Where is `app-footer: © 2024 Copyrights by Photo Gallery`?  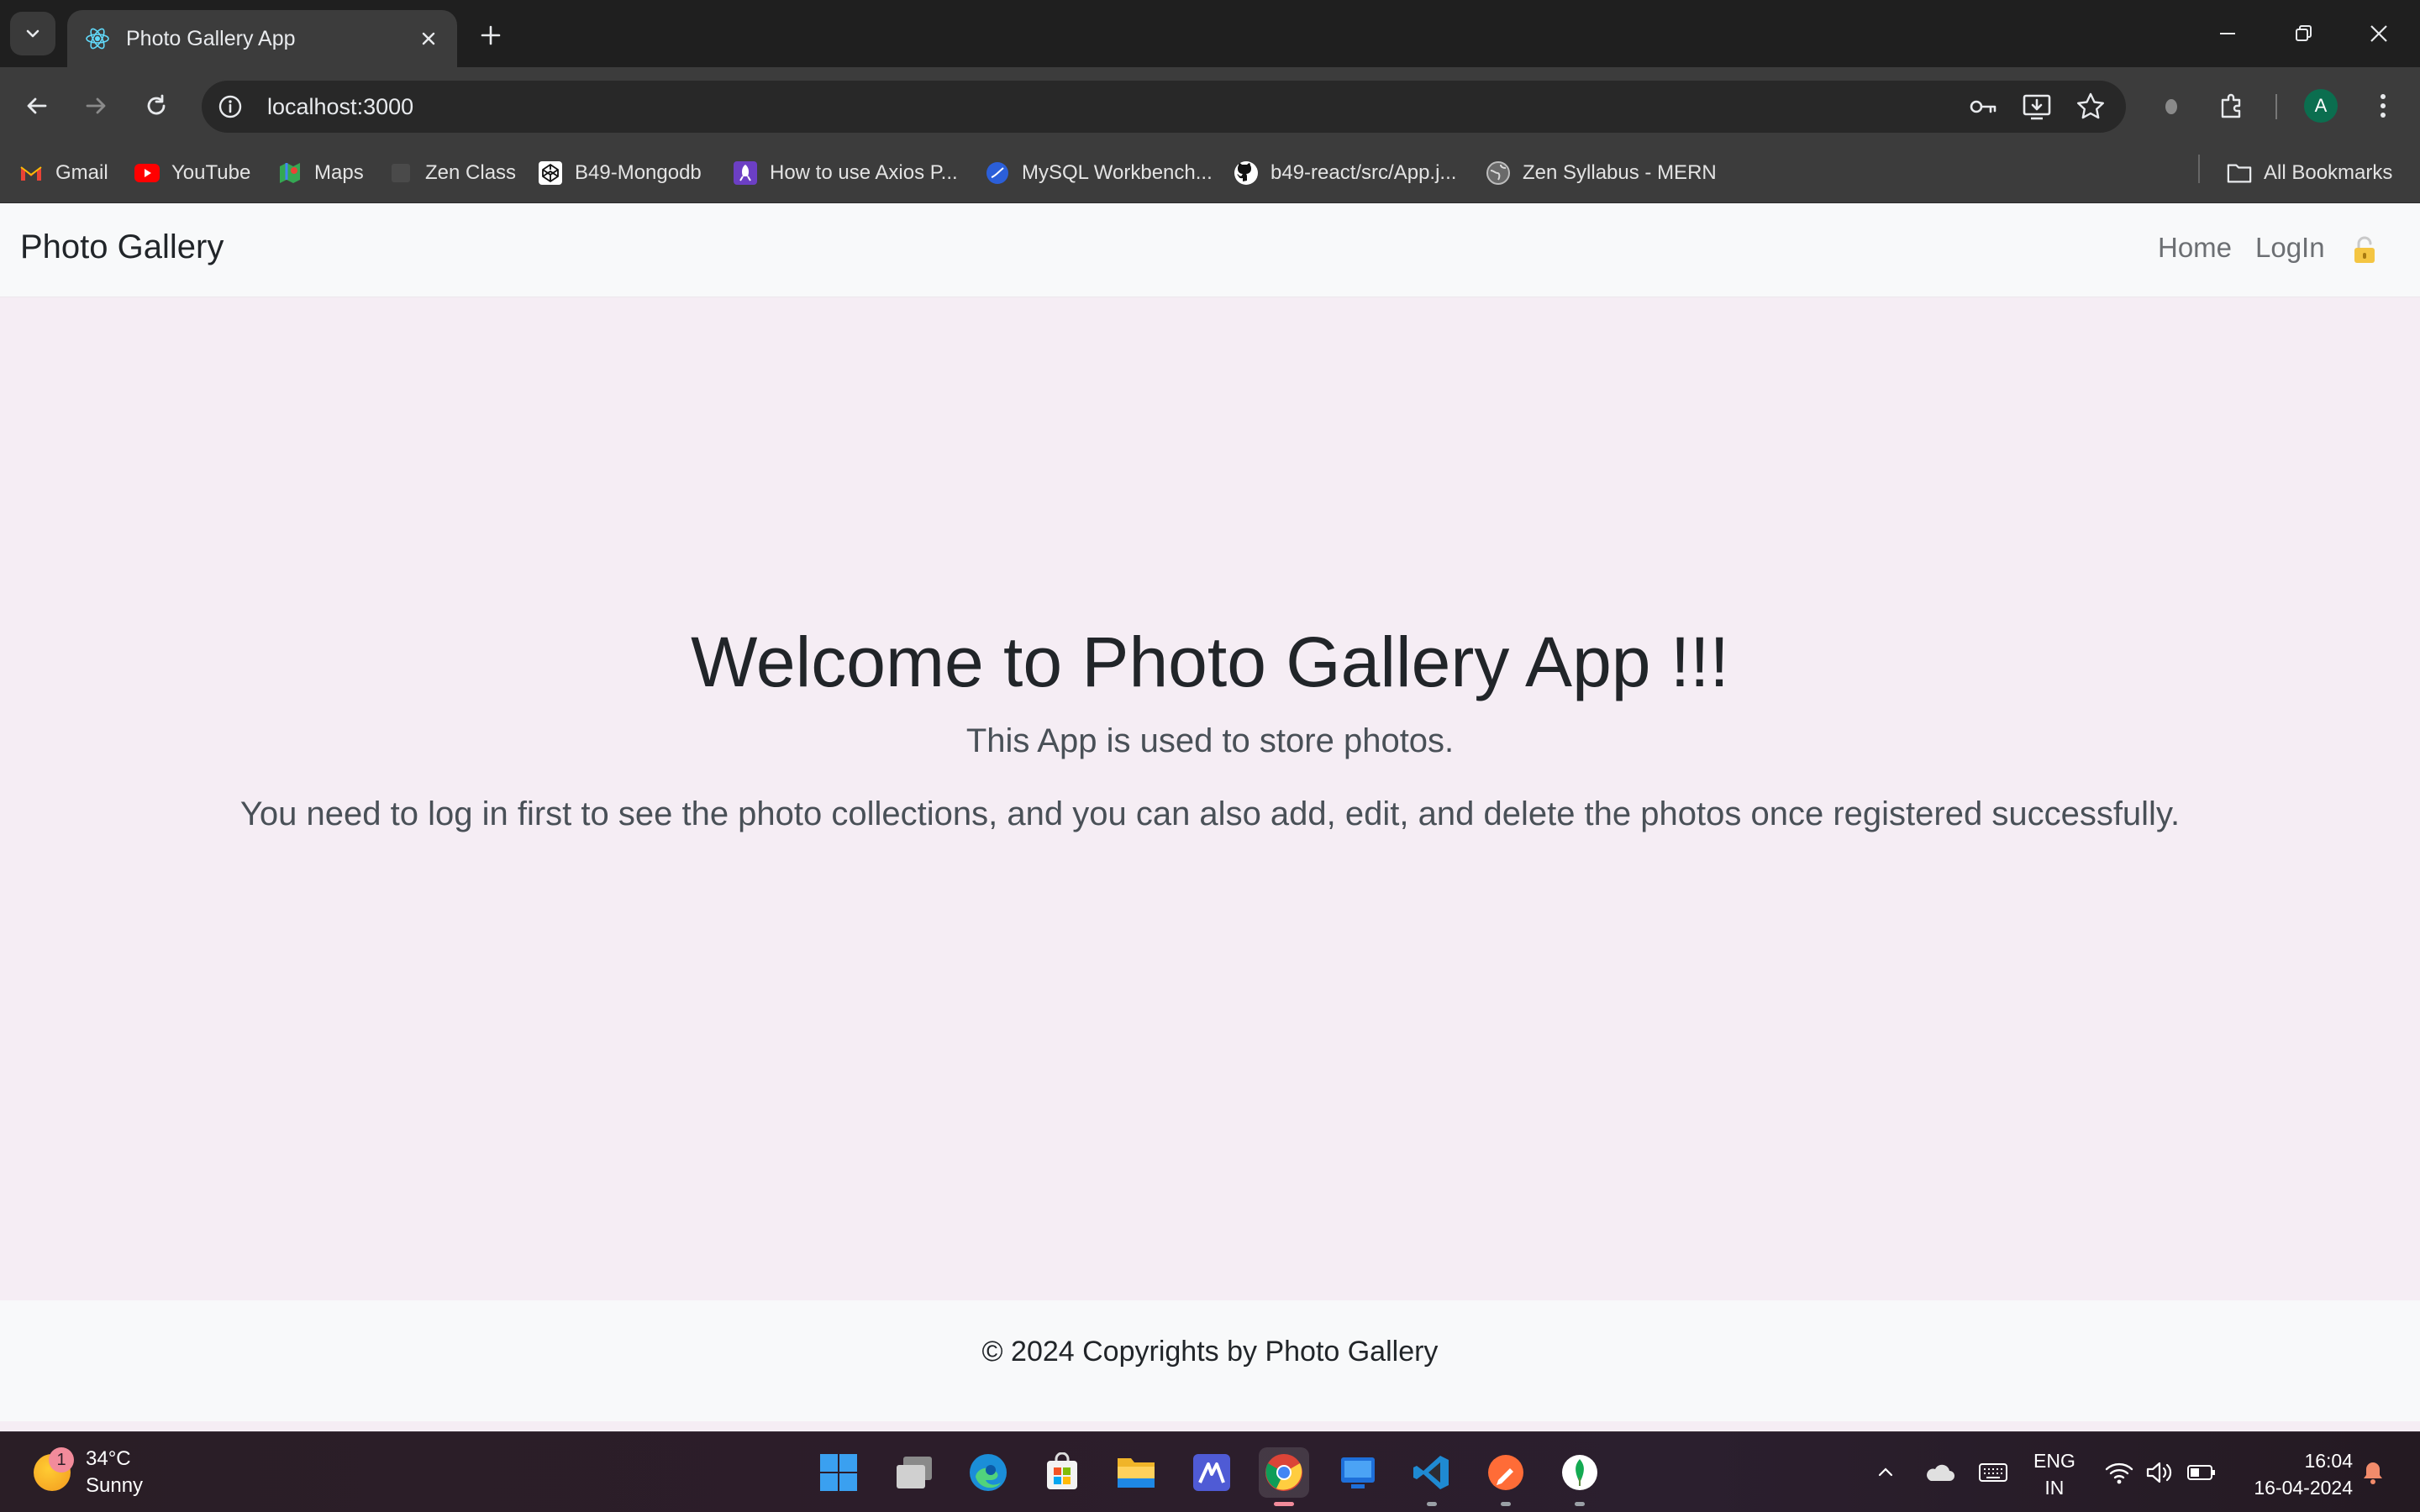 app-footer: © 2024 Copyrights by Photo Gallery is located at coordinates (1210, 1360).